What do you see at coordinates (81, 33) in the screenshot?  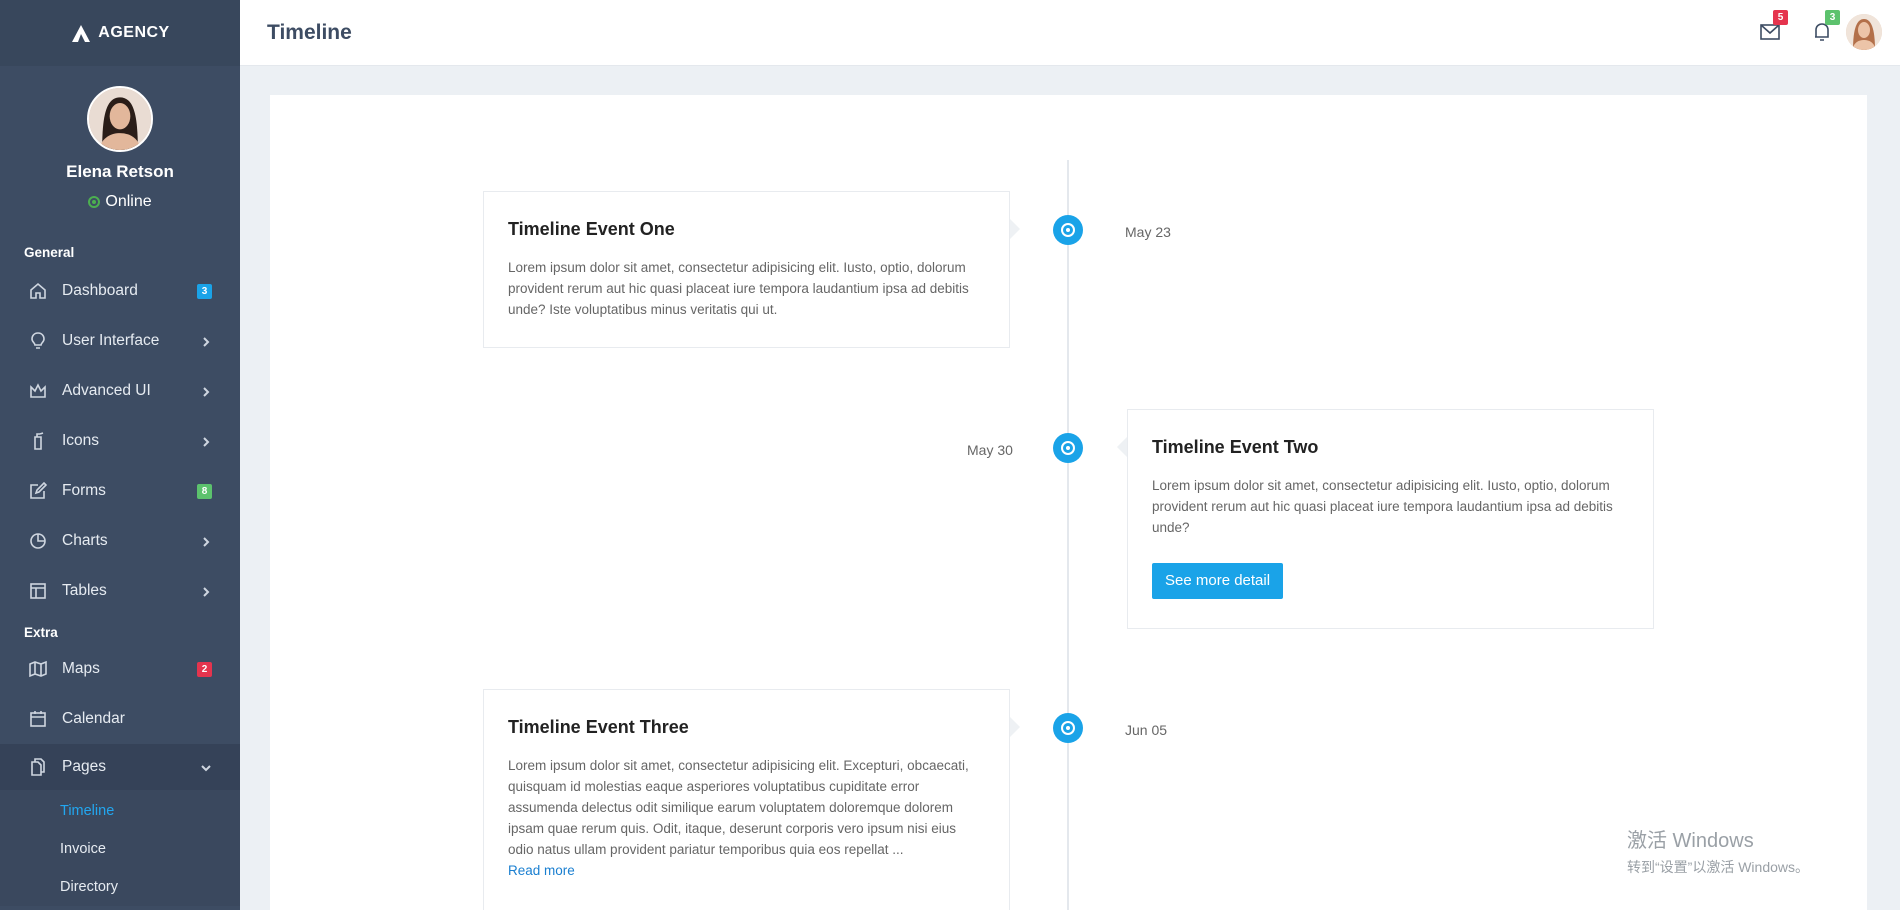 I see `logo-icon` at bounding box center [81, 33].